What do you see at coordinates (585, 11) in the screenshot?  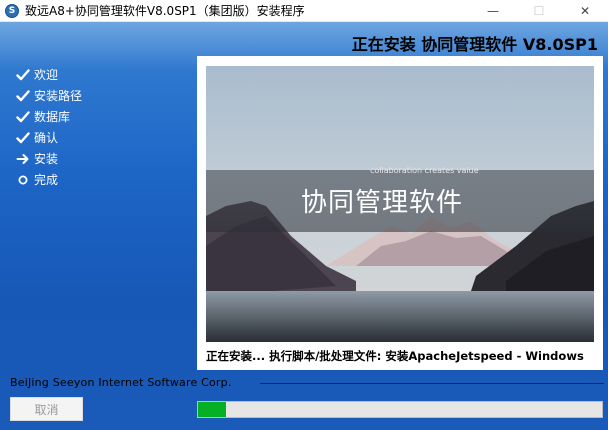 I see `close-button: ✕` at bounding box center [585, 11].